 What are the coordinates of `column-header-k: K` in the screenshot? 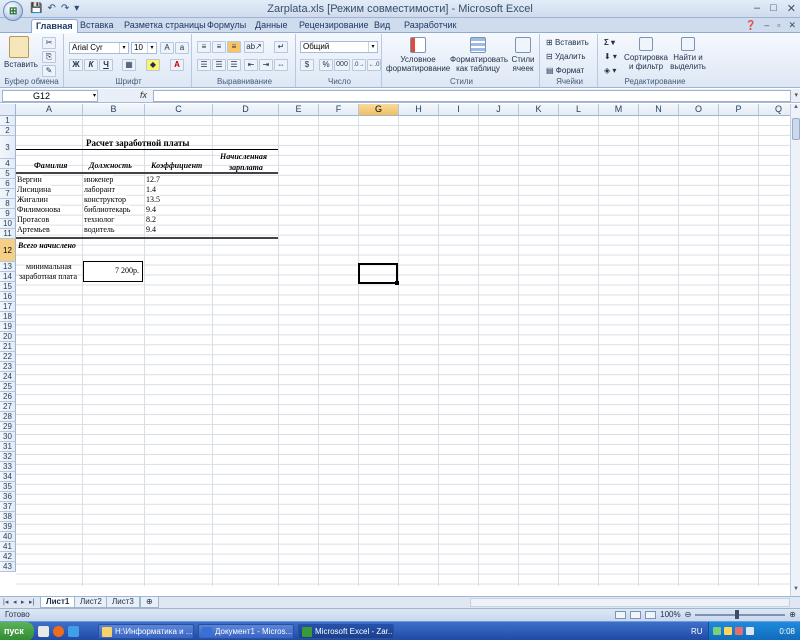 It's located at (539, 110).